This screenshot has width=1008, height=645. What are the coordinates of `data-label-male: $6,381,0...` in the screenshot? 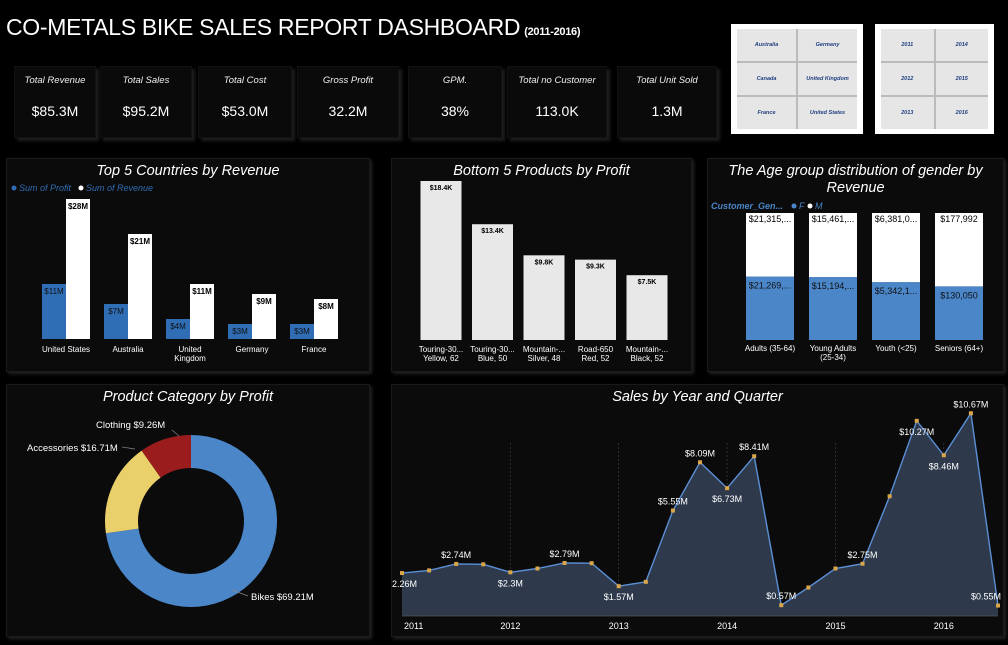 It's located at (896, 219).